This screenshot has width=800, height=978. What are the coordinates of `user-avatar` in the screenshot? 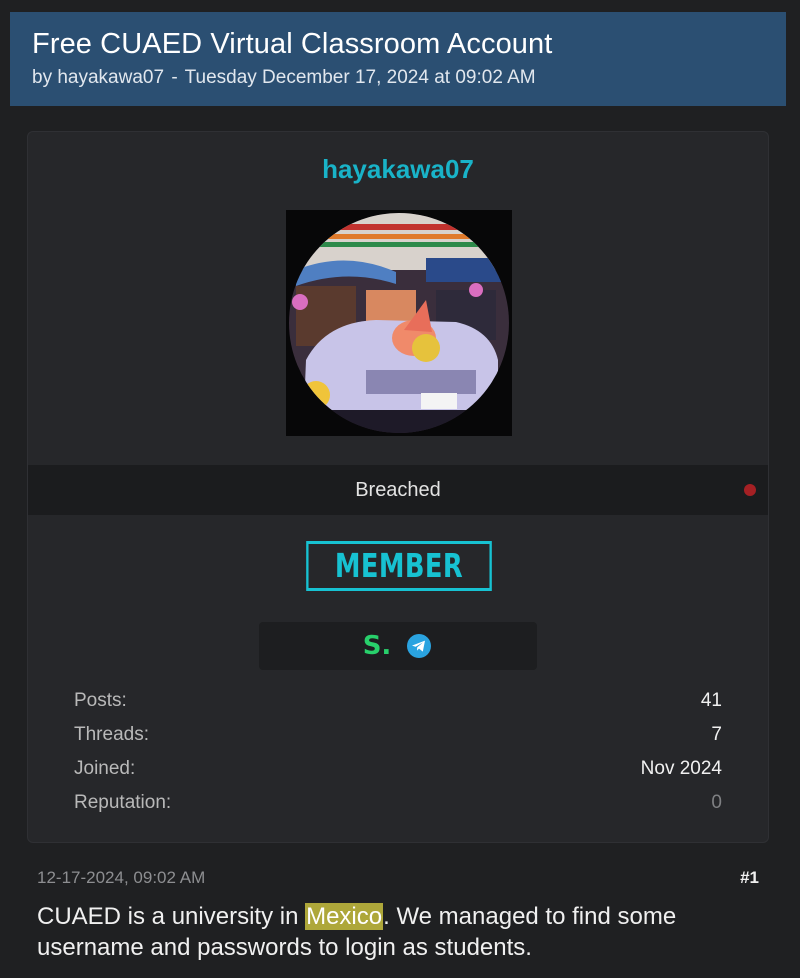 It's located at (399, 323).